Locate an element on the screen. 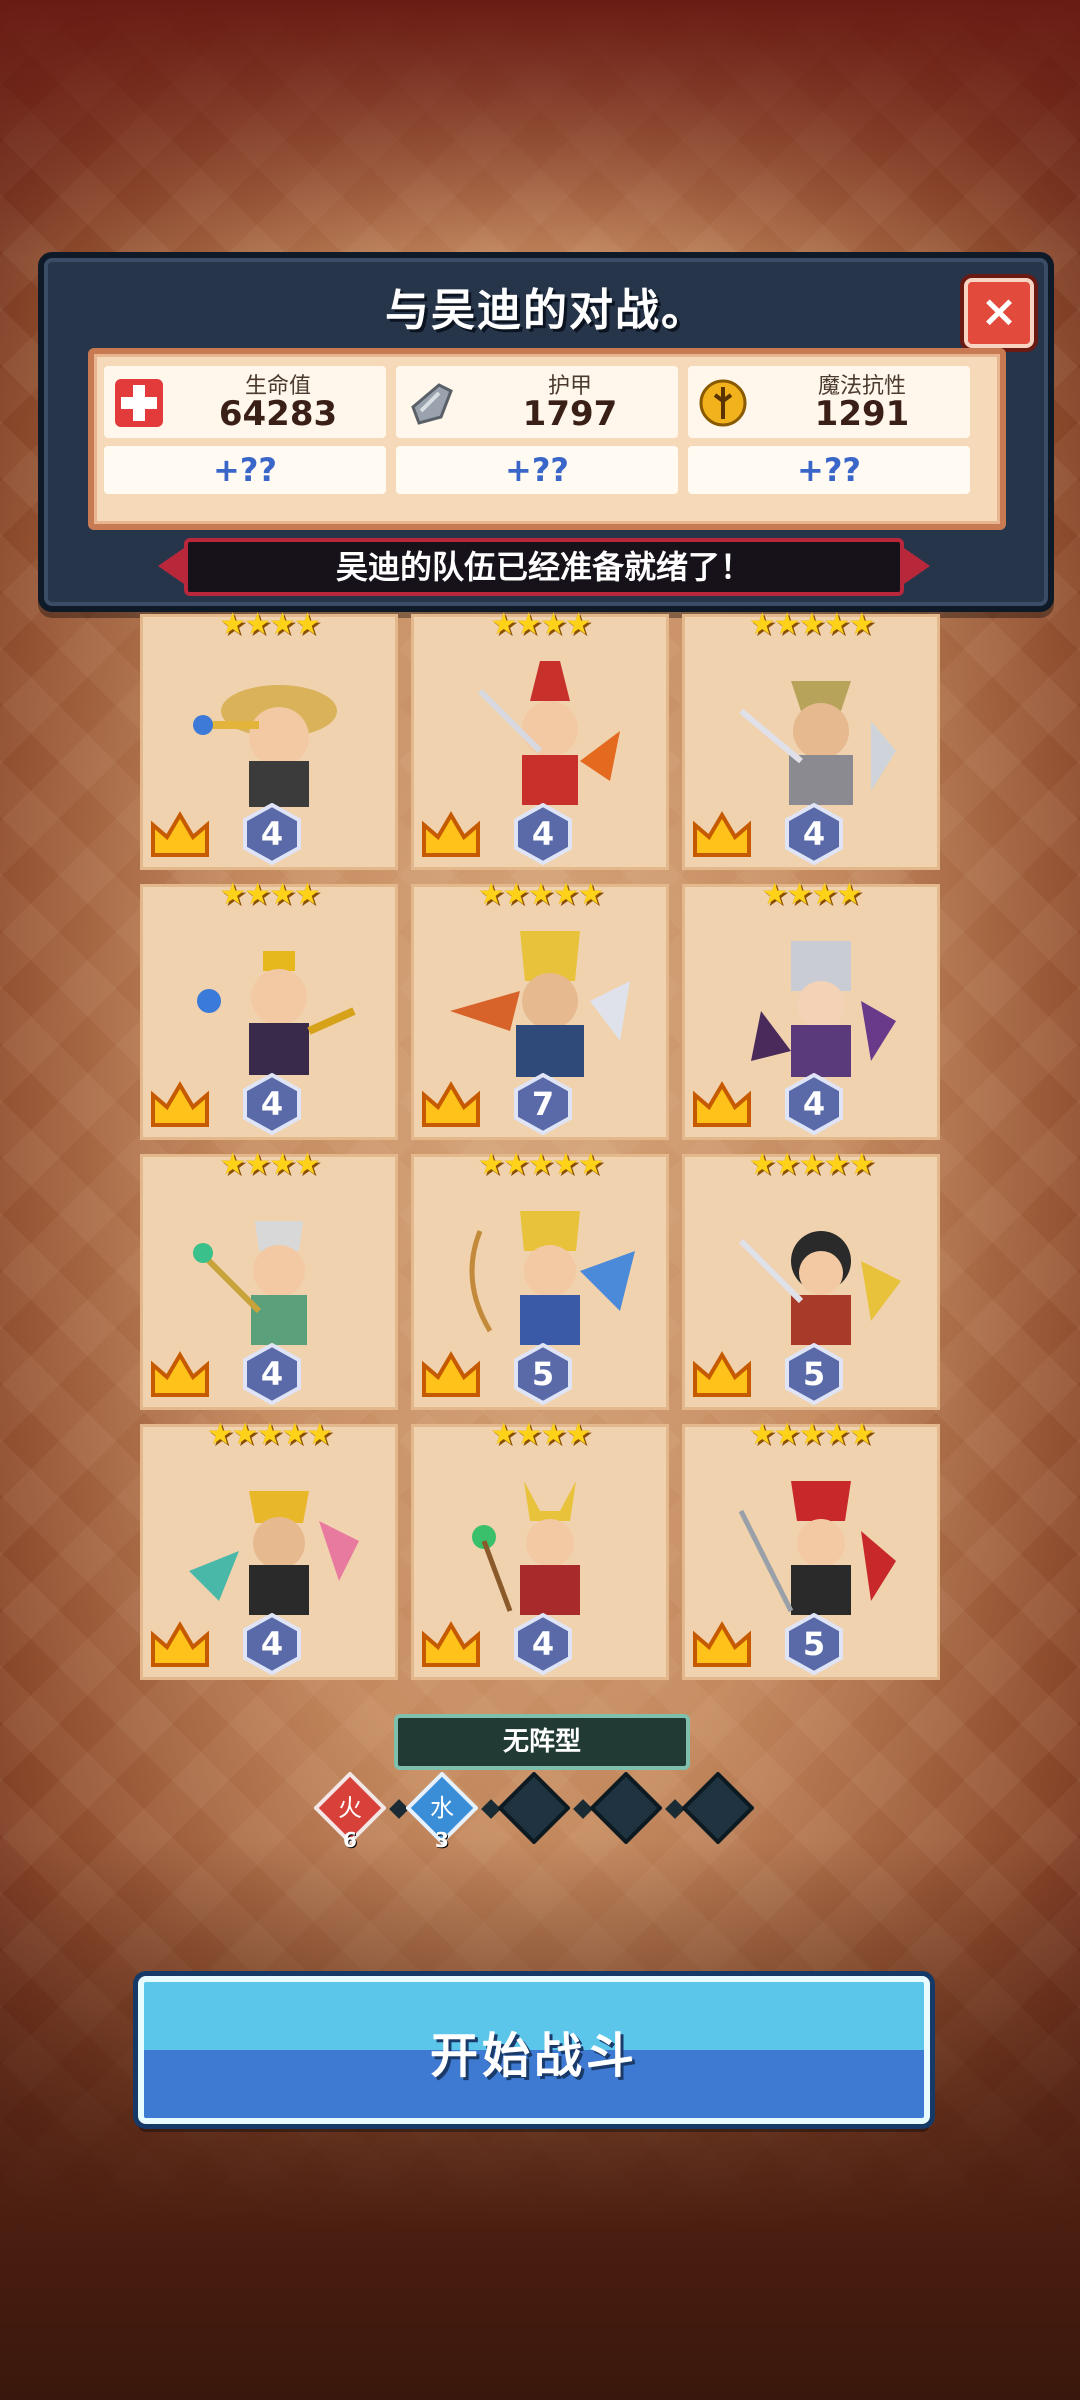 This screenshot has width=1080, height=2400. gem-glyph: 水 is located at coordinates (442, 1808).